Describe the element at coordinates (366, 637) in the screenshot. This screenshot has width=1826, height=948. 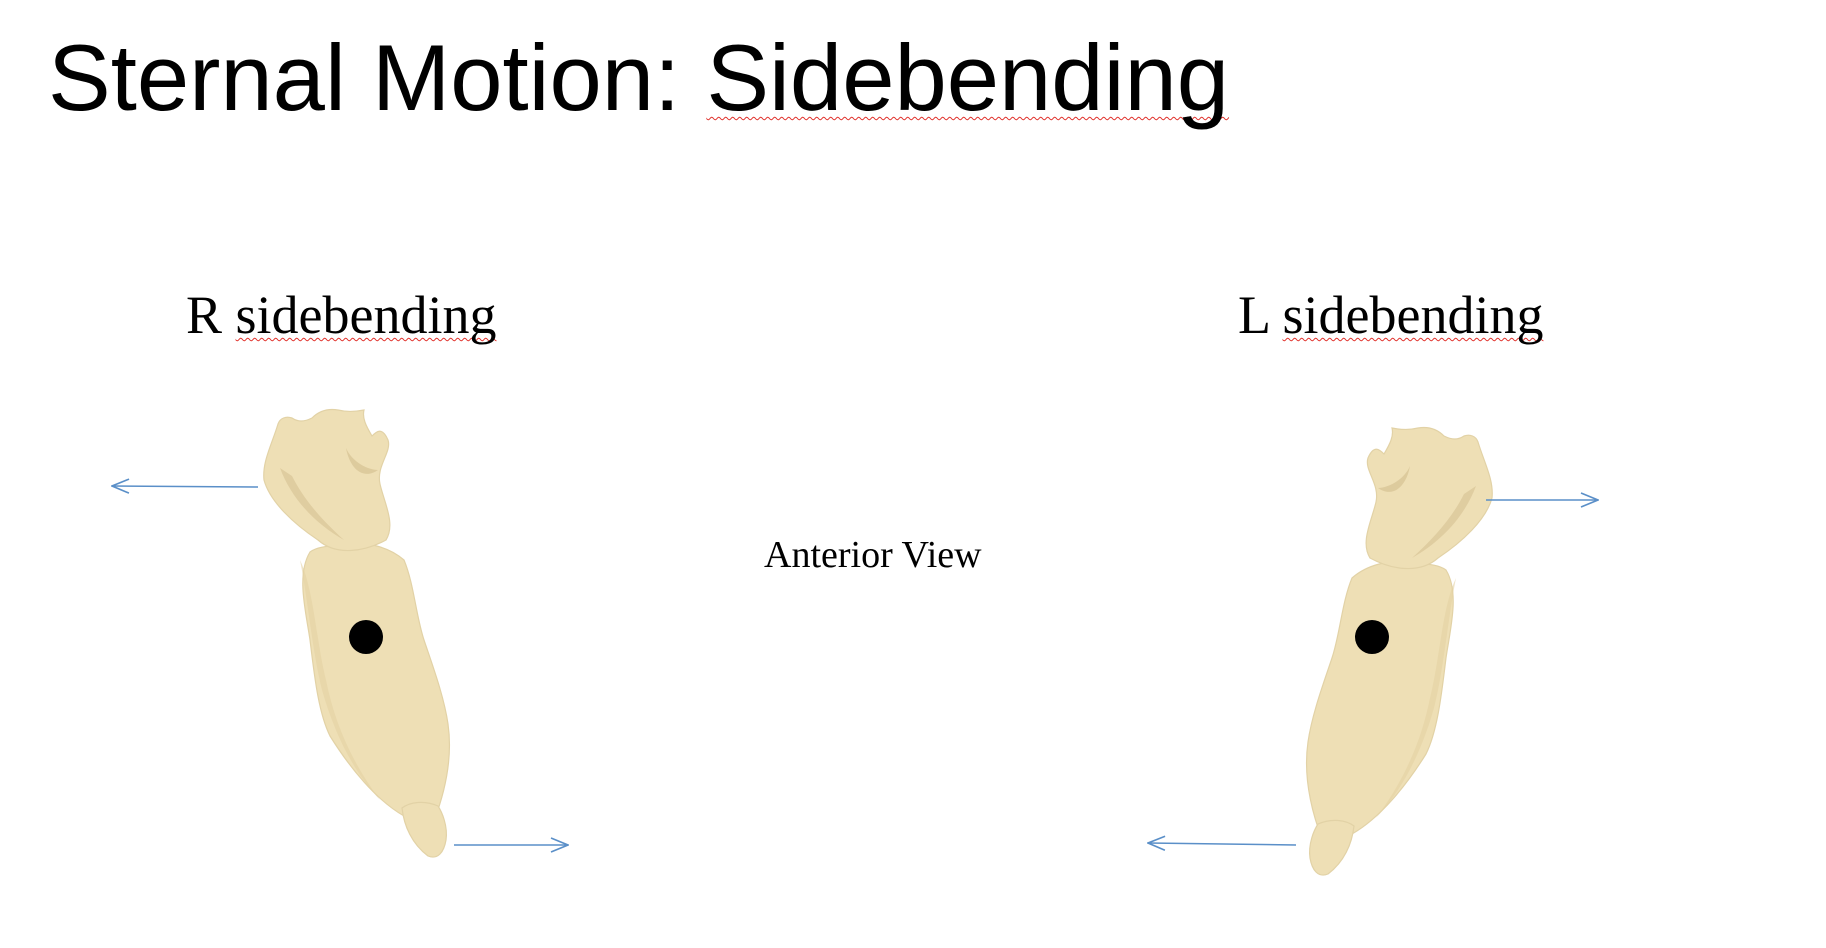
I see `r-pivot-dot` at that location.